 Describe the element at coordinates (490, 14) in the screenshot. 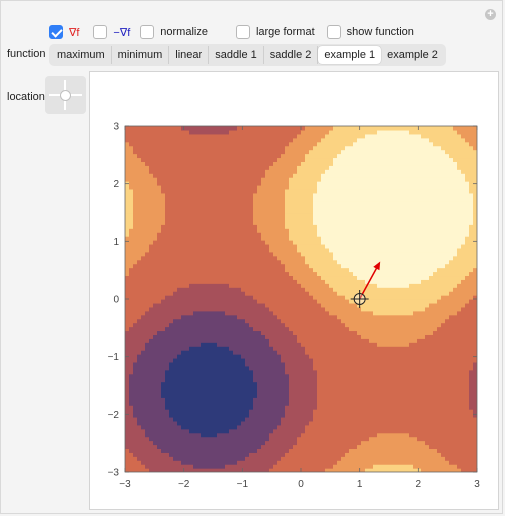

I see `add-icon: +` at that location.